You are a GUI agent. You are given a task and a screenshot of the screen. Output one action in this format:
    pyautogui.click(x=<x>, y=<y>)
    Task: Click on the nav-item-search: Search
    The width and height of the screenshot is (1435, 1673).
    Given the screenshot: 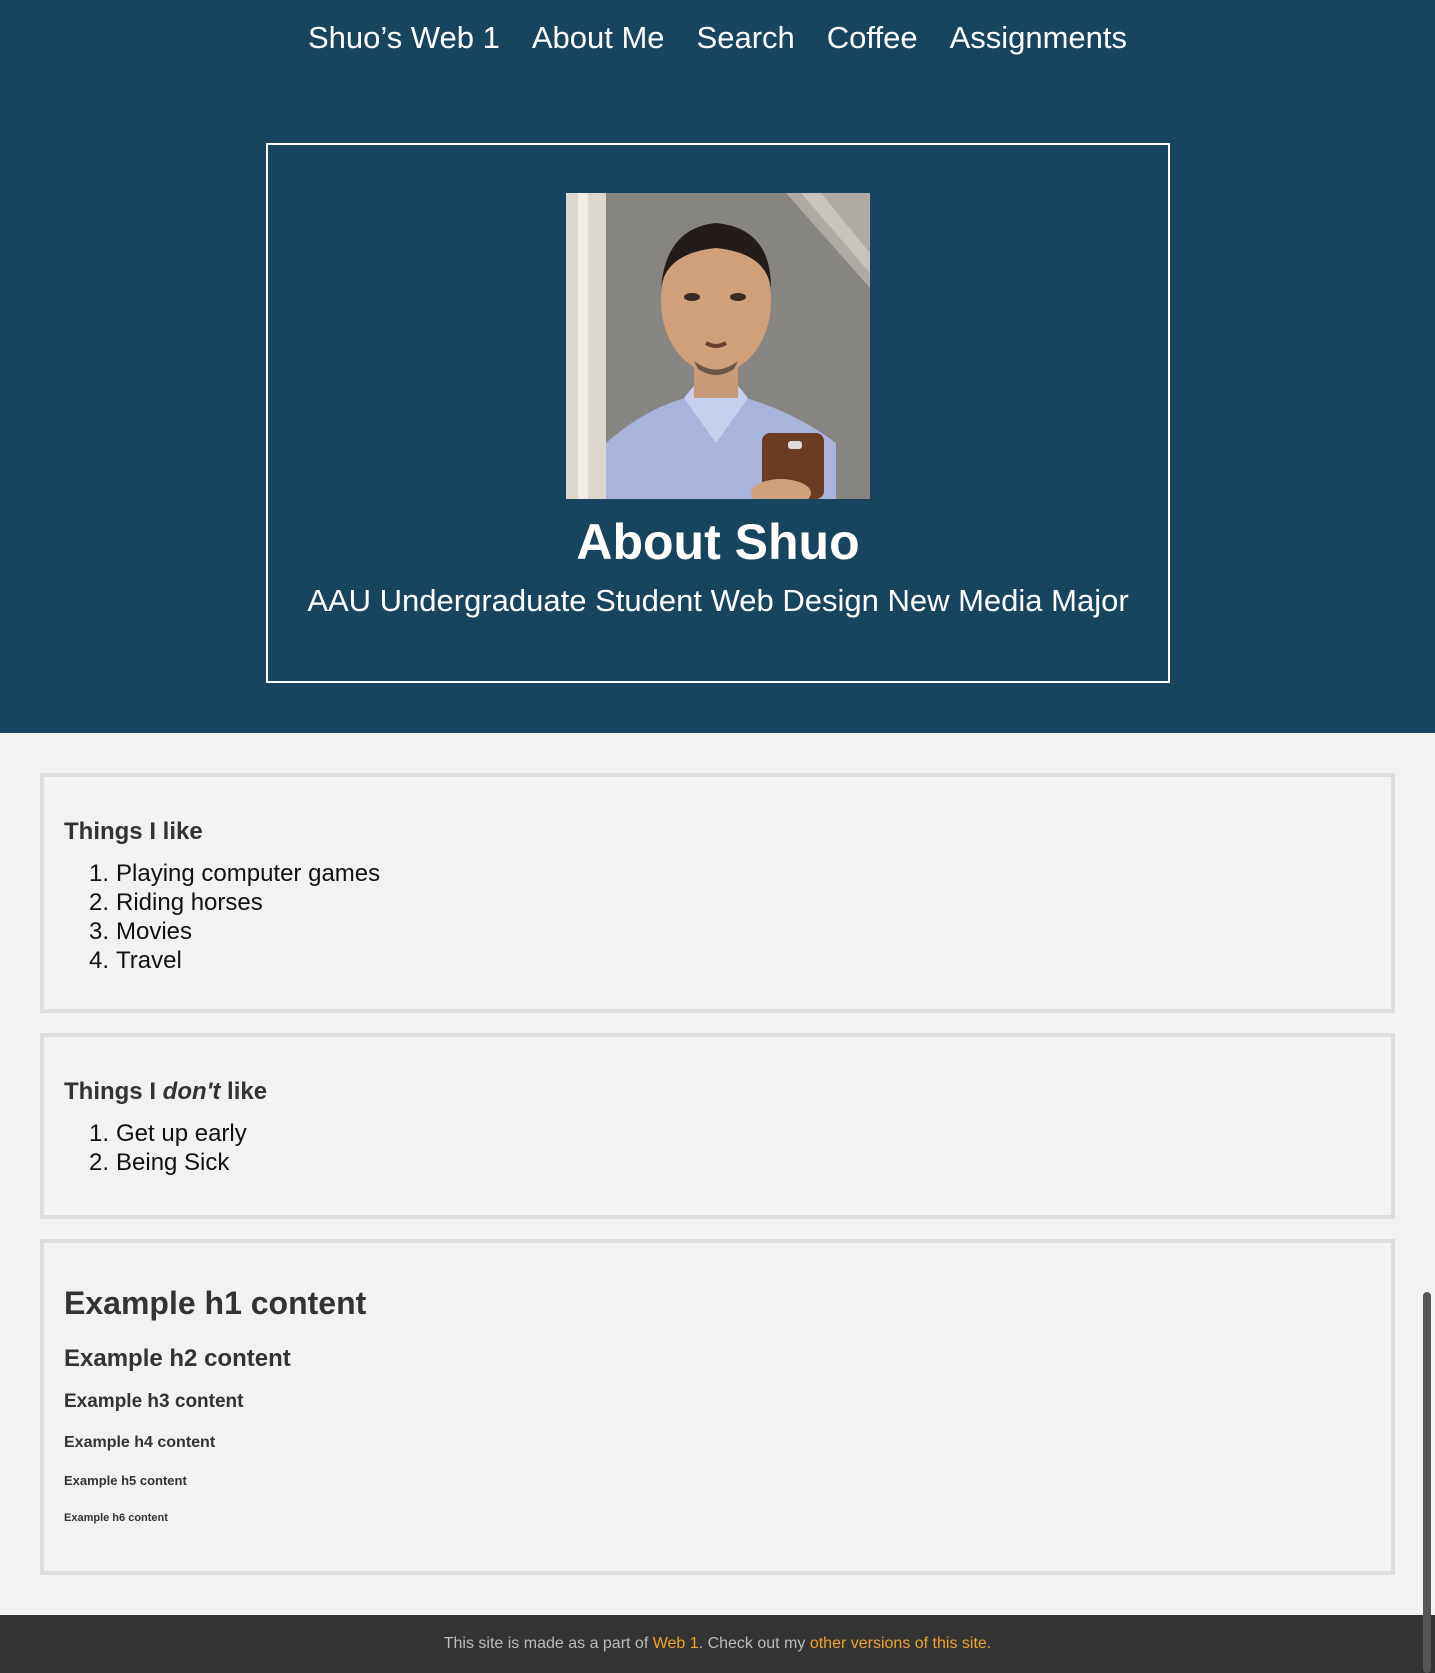 What is the action you would take?
    pyautogui.click(x=746, y=38)
    